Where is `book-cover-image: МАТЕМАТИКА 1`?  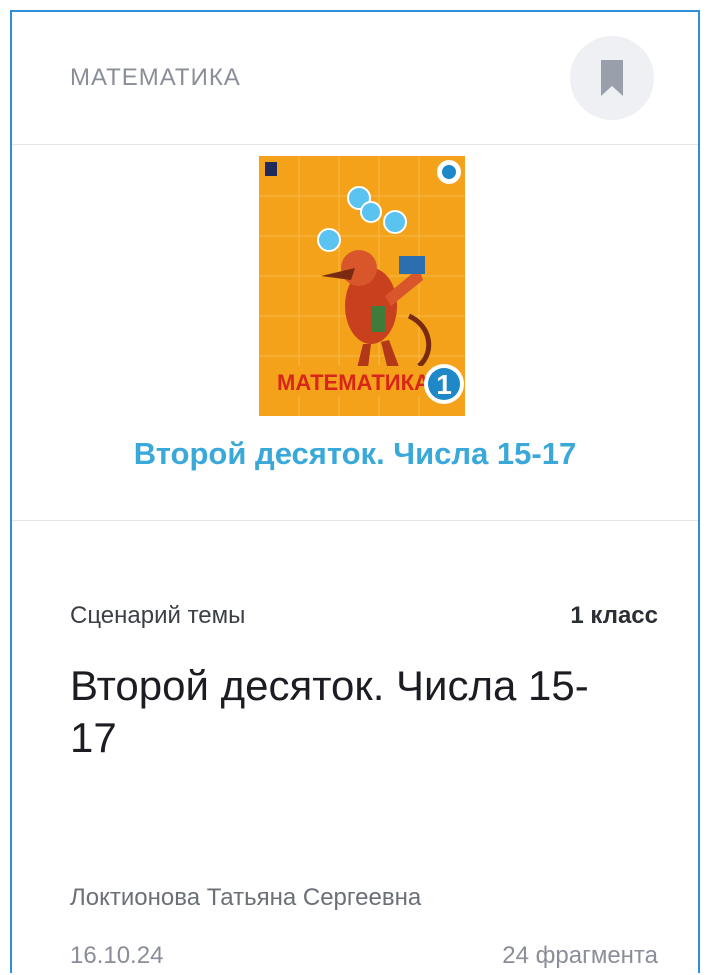
book-cover-image: МАТЕМАТИКА 1 is located at coordinates (362, 286).